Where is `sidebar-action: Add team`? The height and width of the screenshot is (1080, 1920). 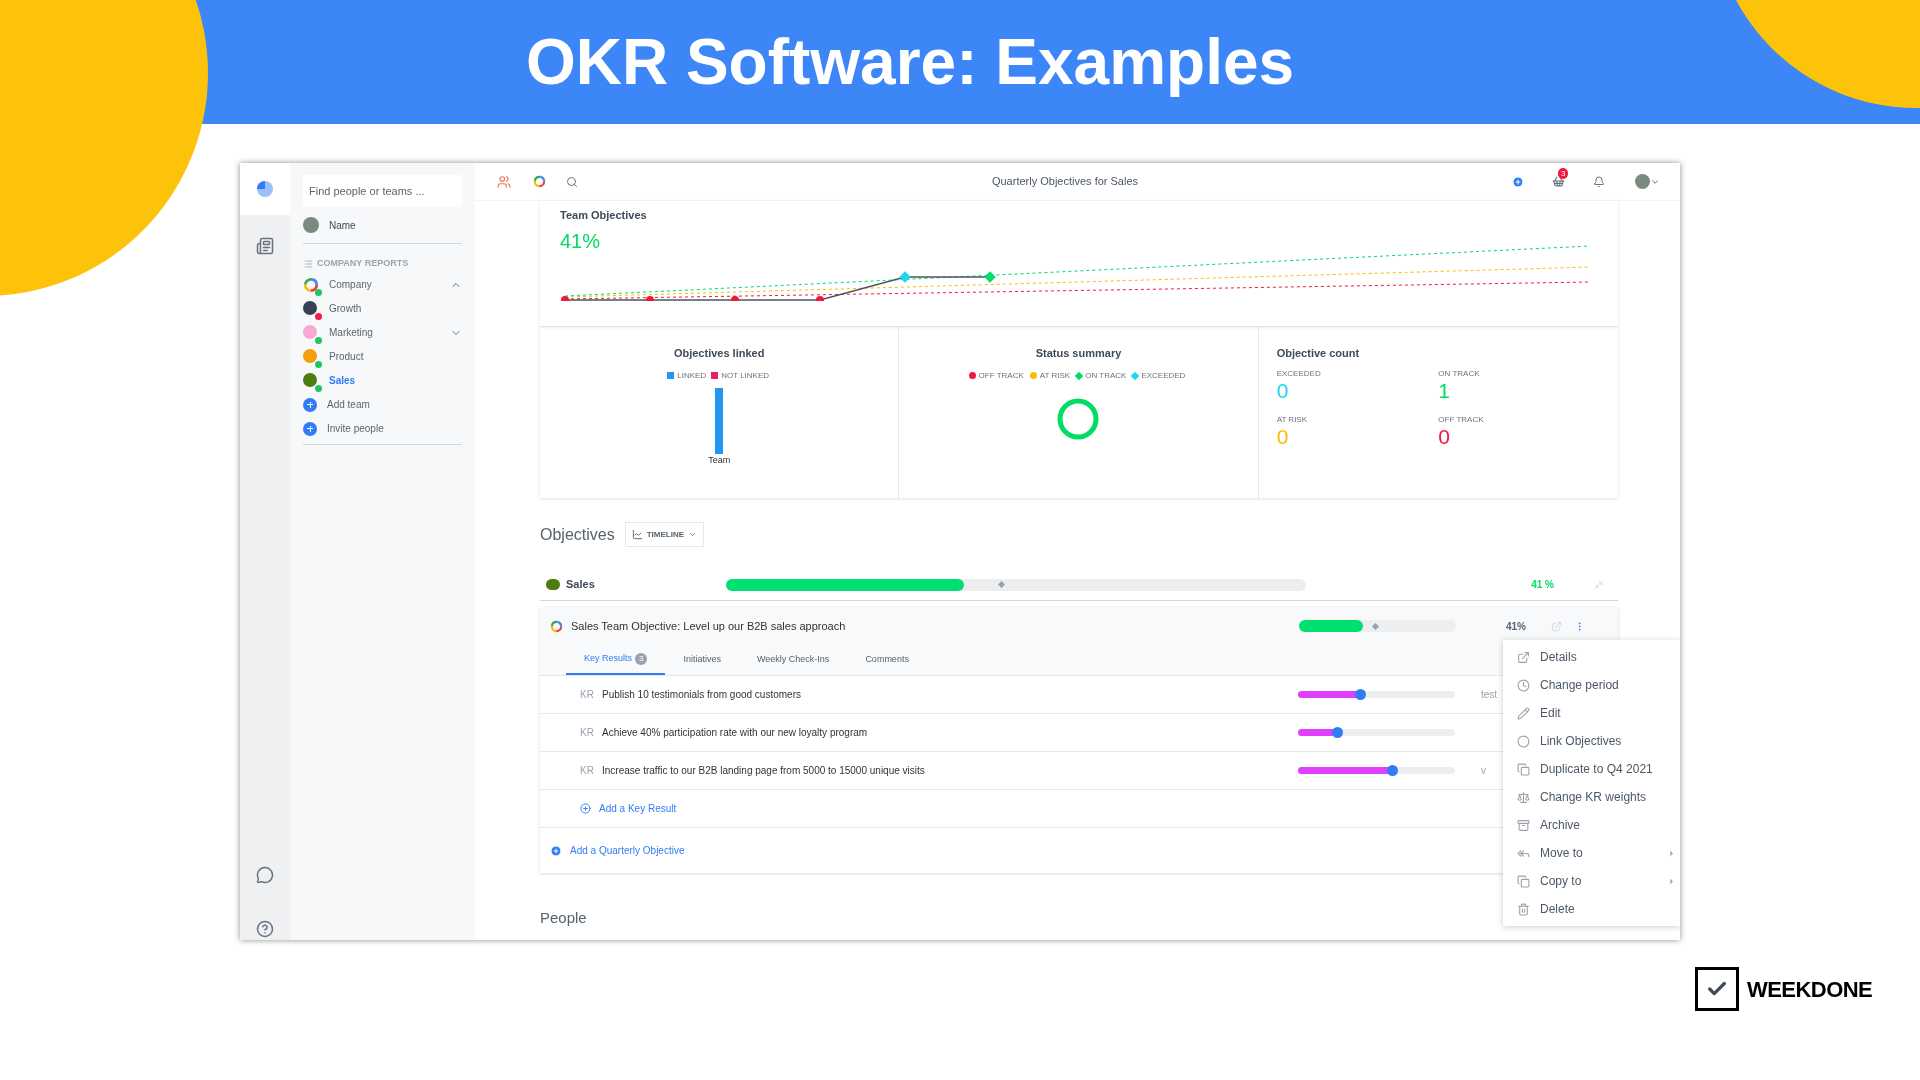 sidebar-action: Add team is located at coordinates (382, 404).